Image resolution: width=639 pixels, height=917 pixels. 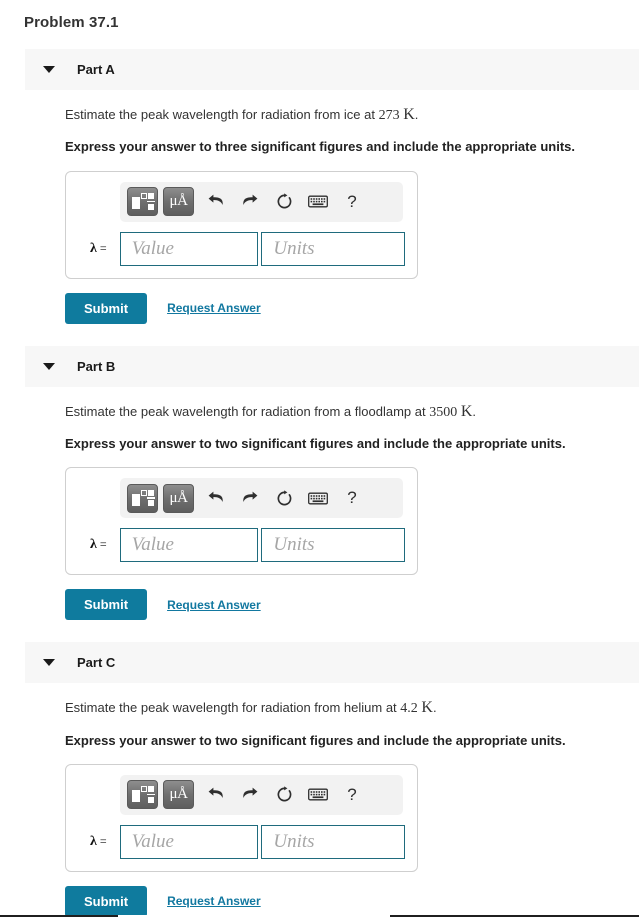 I want to click on math-toolbar-c: μÅ ?, so click(x=261, y=794).